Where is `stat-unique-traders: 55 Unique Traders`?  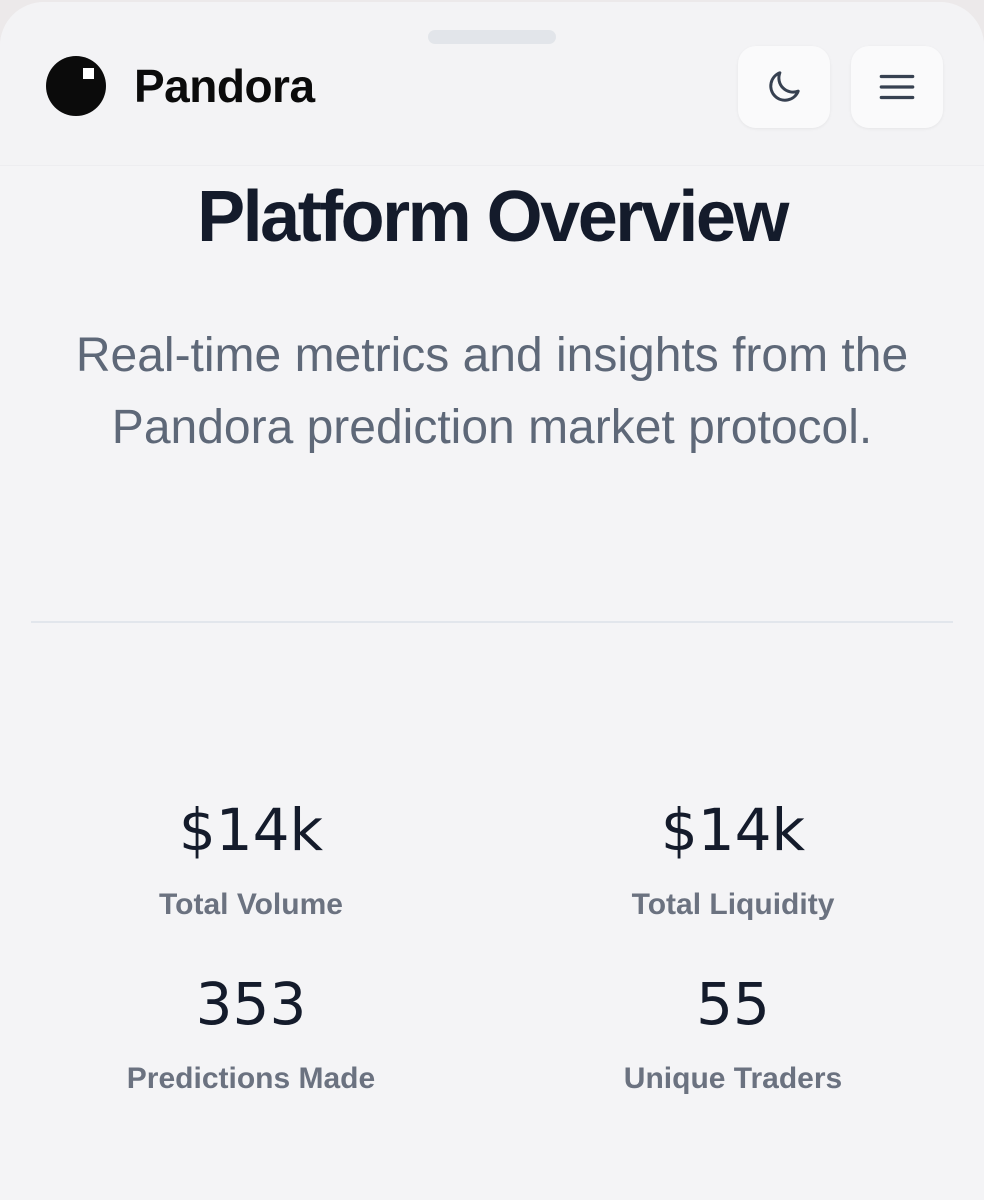
stat-unique-traders: 55 Unique Traders is located at coordinates (733, 1033).